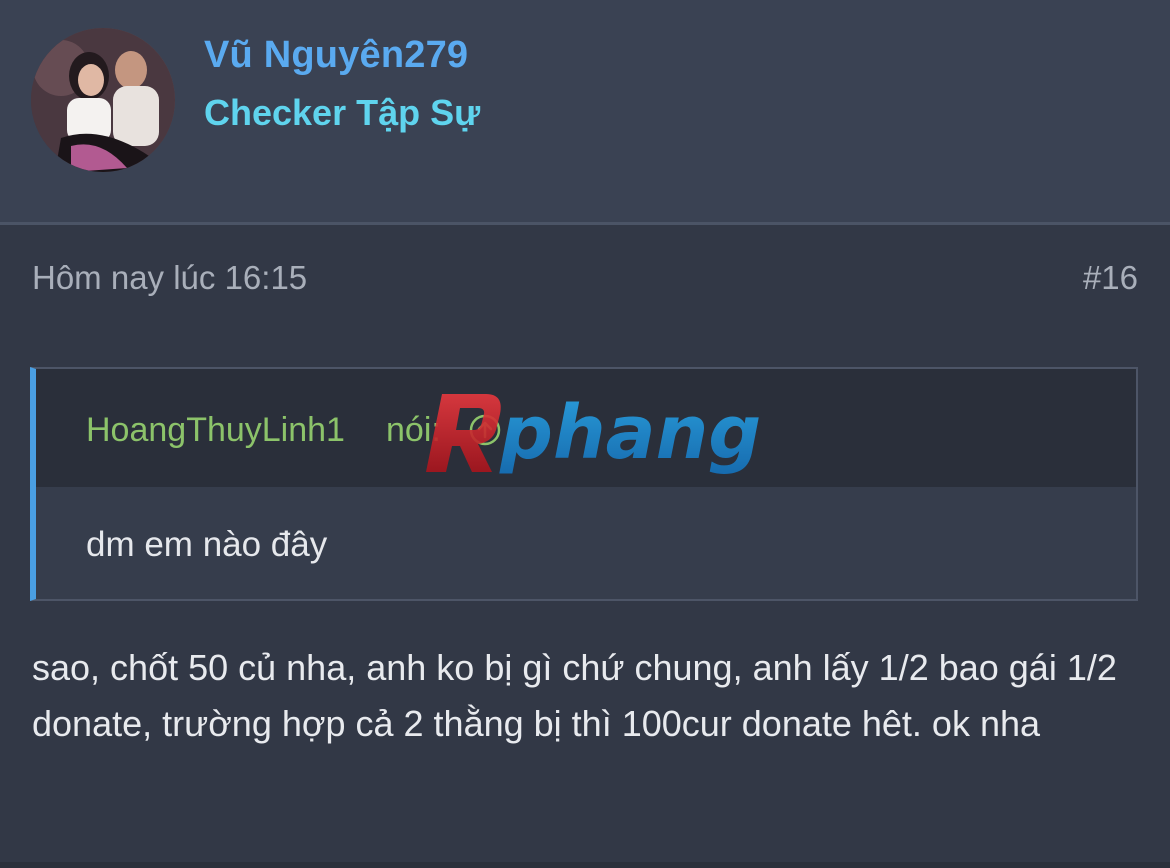  I want to click on header-divider, so click(585, 223).